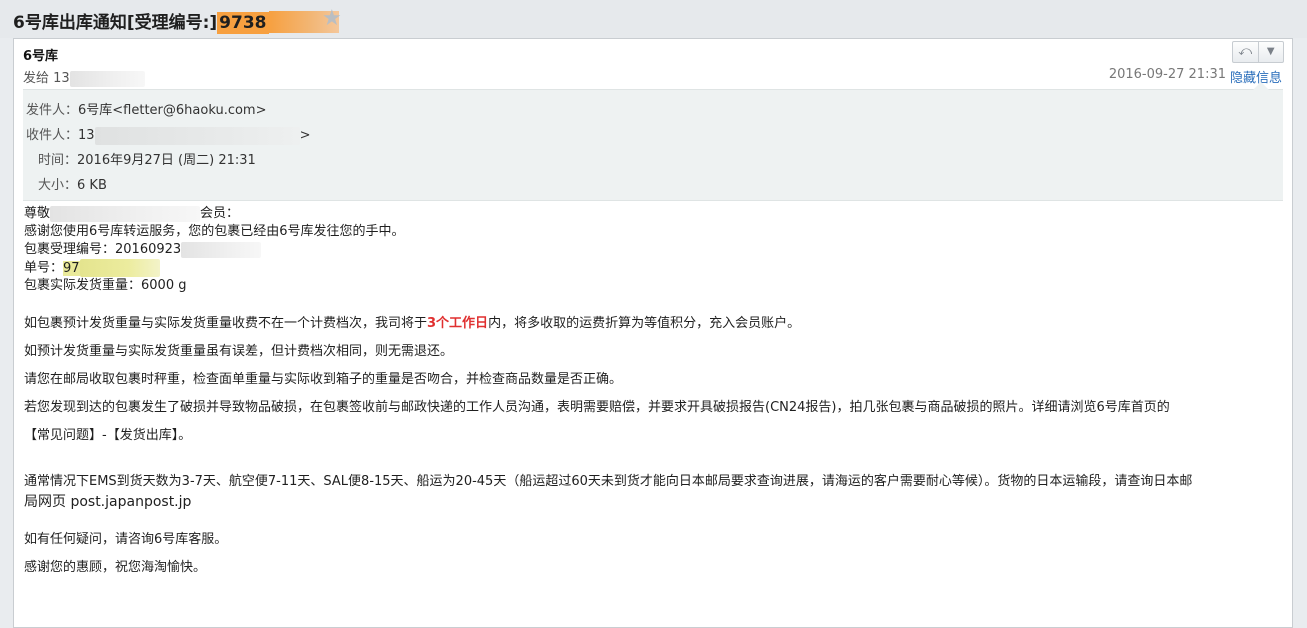  What do you see at coordinates (243, 23) in the screenshot?
I see `subject-highlight: 9738` at bounding box center [243, 23].